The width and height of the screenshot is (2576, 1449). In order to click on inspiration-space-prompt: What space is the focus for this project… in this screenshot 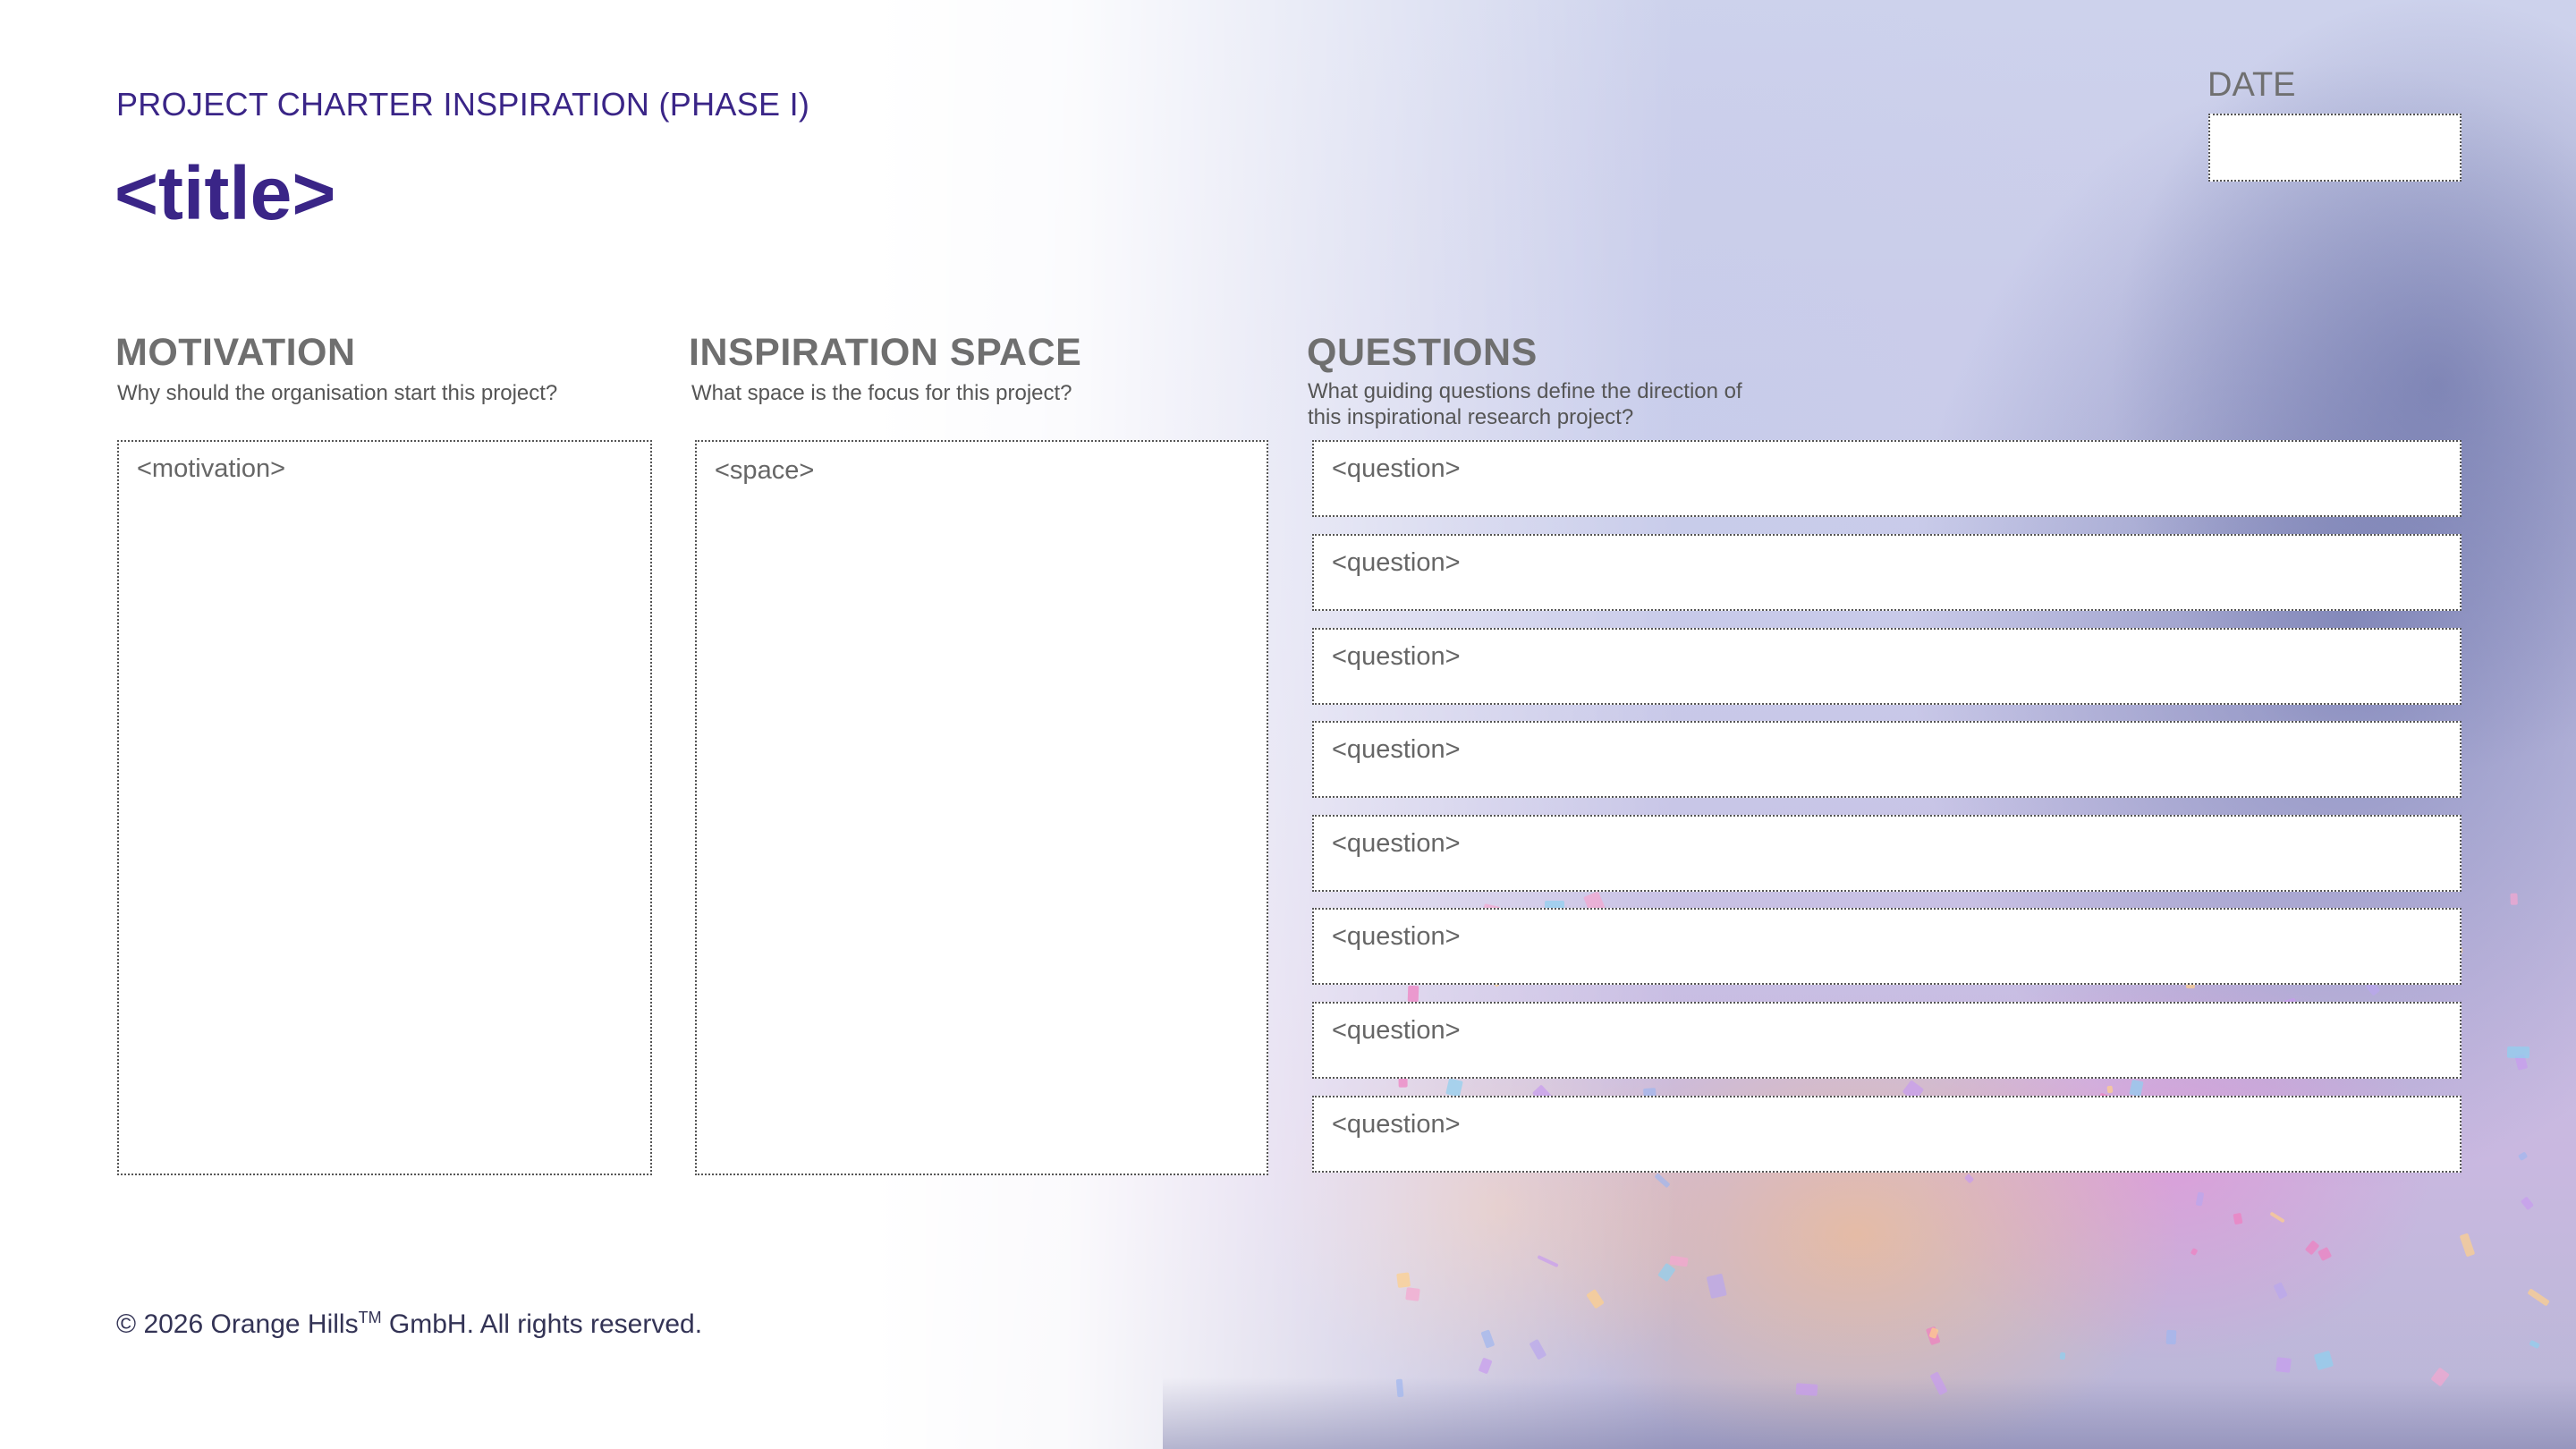, I will do `click(881, 393)`.